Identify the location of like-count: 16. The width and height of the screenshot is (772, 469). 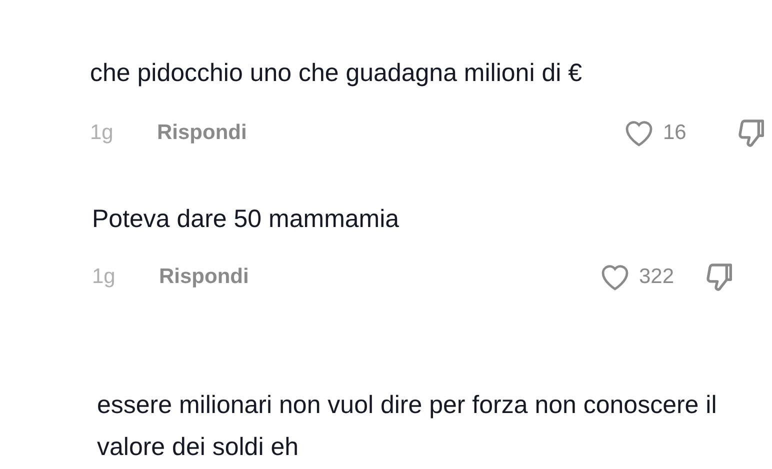
(674, 133).